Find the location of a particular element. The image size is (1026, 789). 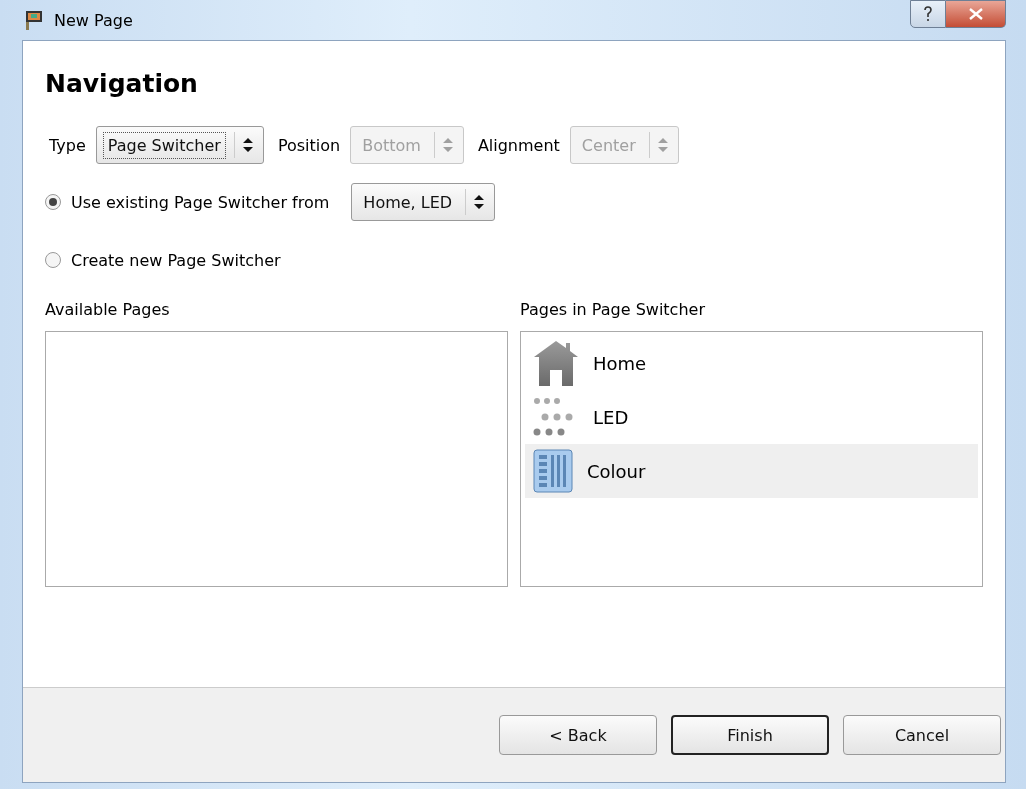

dialog-button: Cancel is located at coordinates (922, 735).